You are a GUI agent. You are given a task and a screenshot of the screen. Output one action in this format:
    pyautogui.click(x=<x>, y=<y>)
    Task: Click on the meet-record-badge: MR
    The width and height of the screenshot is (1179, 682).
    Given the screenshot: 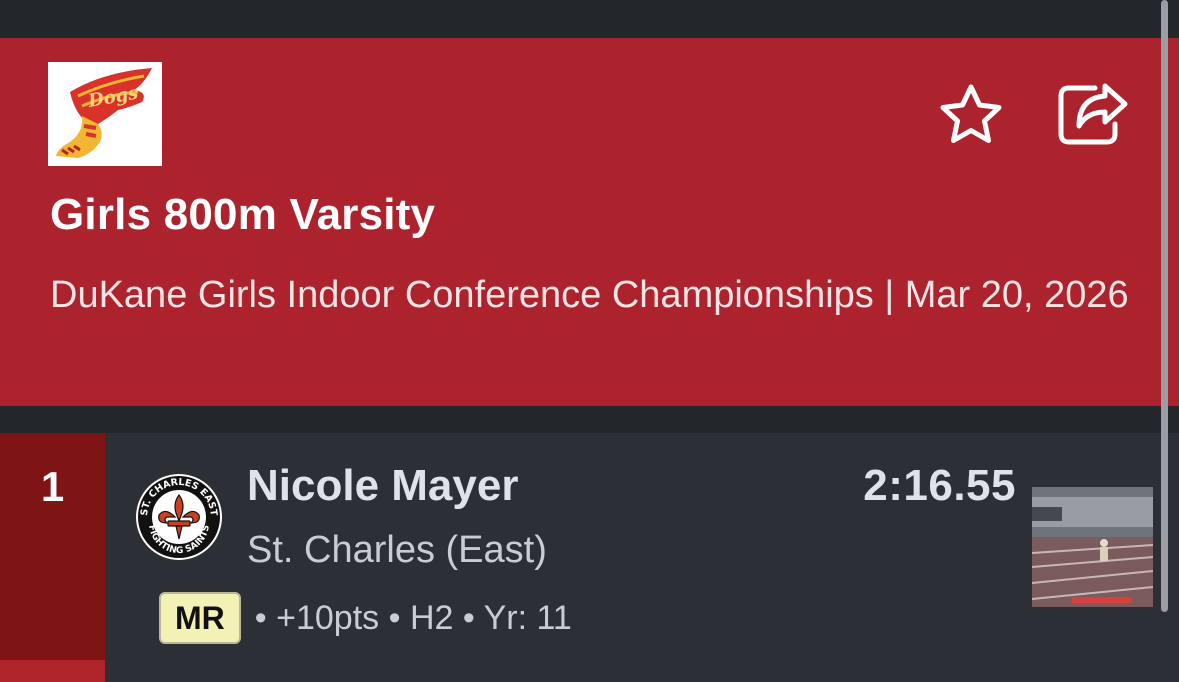 What is the action you would take?
    pyautogui.click(x=200, y=618)
    